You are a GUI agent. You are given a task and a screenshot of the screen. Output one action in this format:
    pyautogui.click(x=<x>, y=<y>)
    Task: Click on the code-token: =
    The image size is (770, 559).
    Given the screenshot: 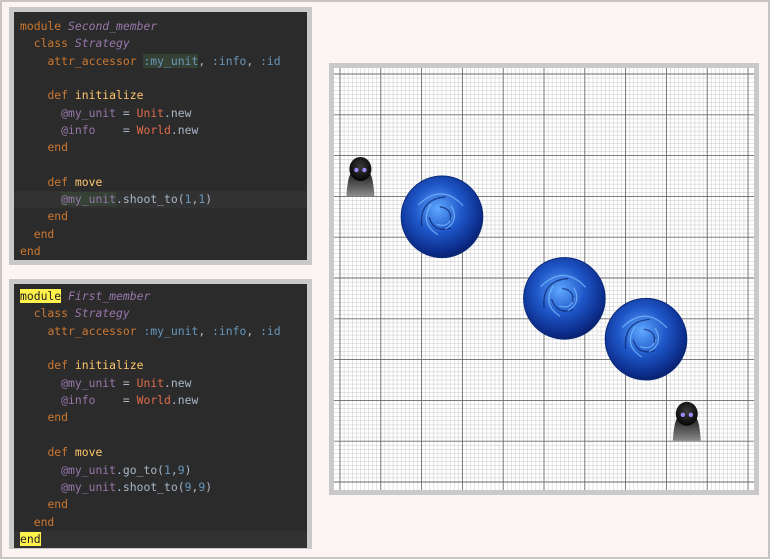 What is the action you would take?
    pyautogui.click(x=116, y=400)
    